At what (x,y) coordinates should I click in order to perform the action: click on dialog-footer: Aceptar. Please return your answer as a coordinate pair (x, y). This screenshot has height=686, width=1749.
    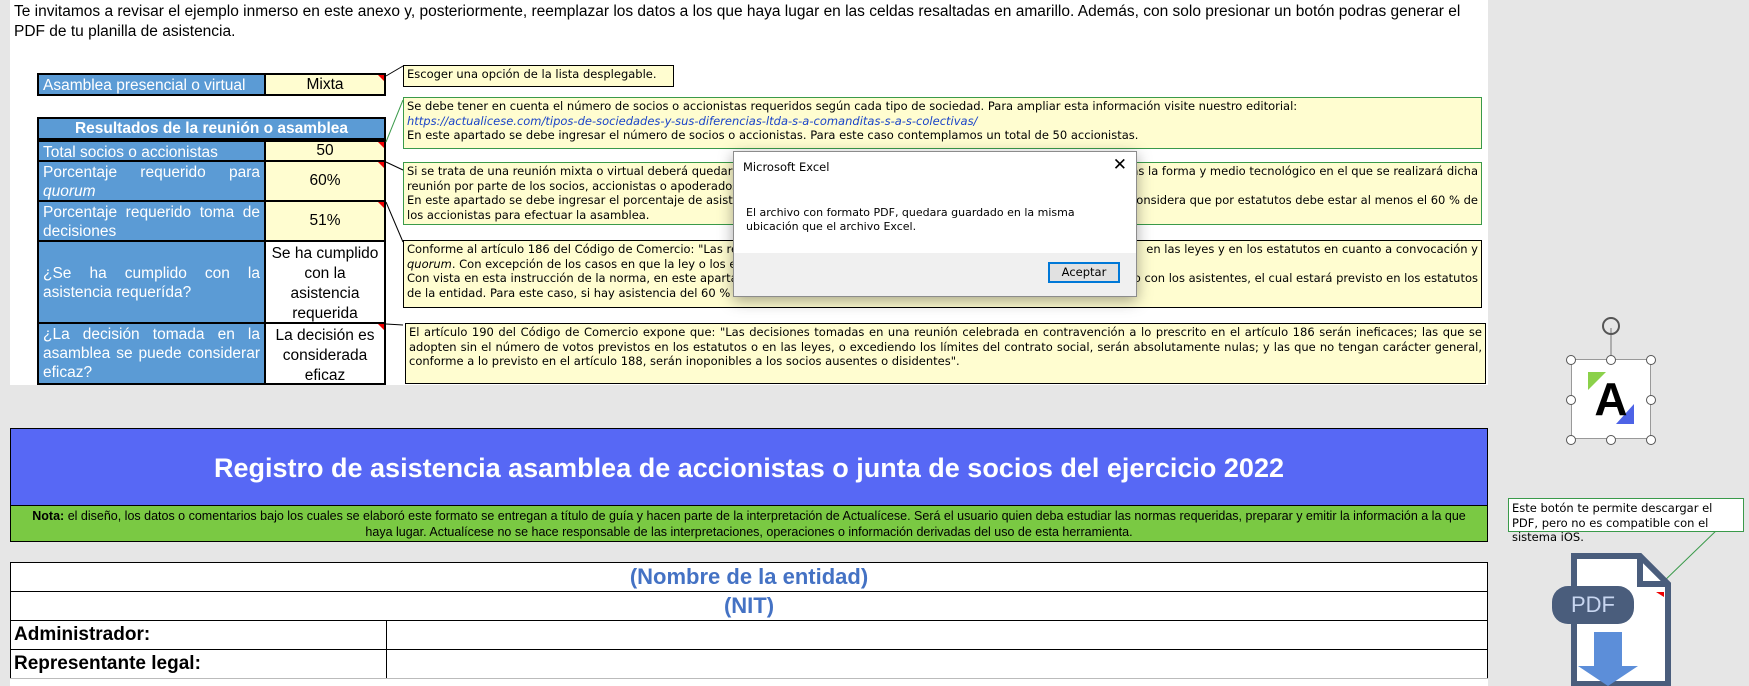
    Looking at the image, I should click on (935, 274).